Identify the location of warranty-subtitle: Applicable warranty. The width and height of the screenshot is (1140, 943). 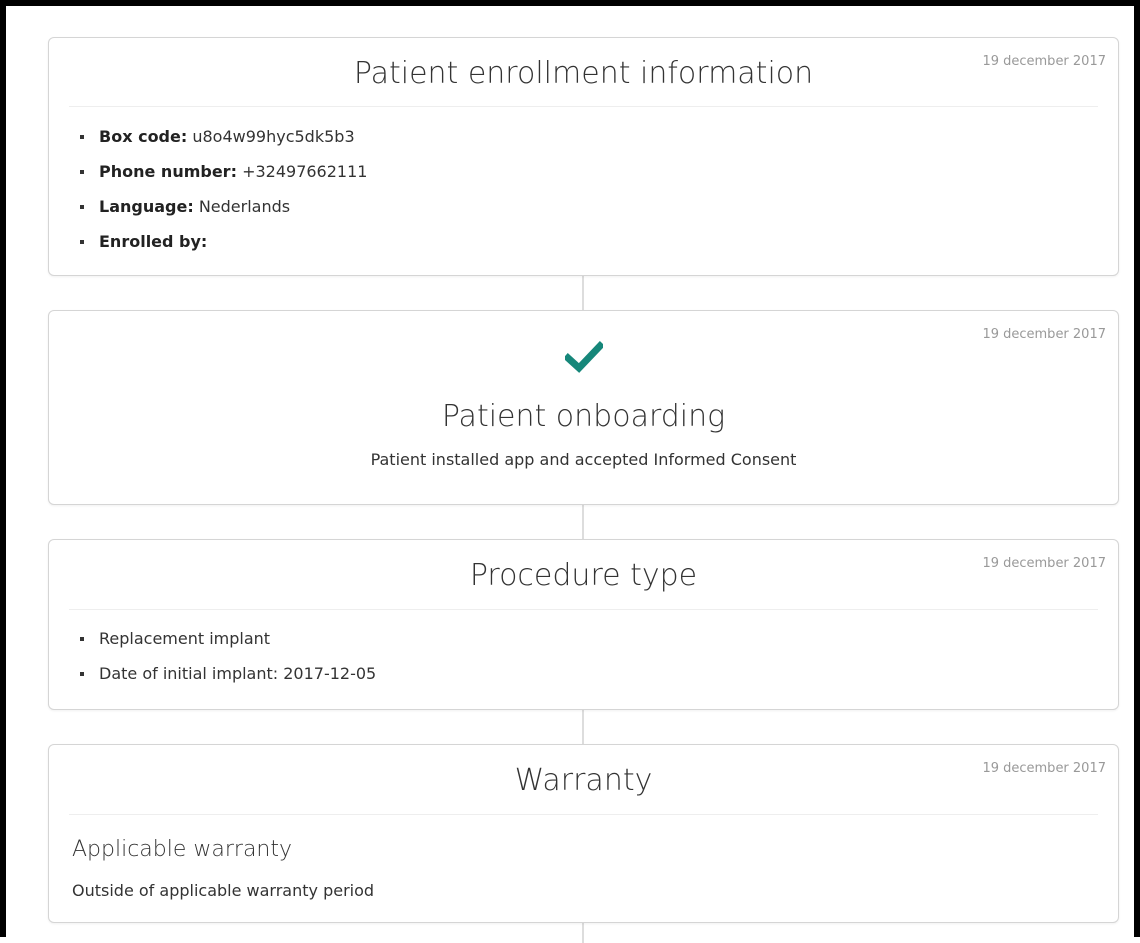
(182, 849).